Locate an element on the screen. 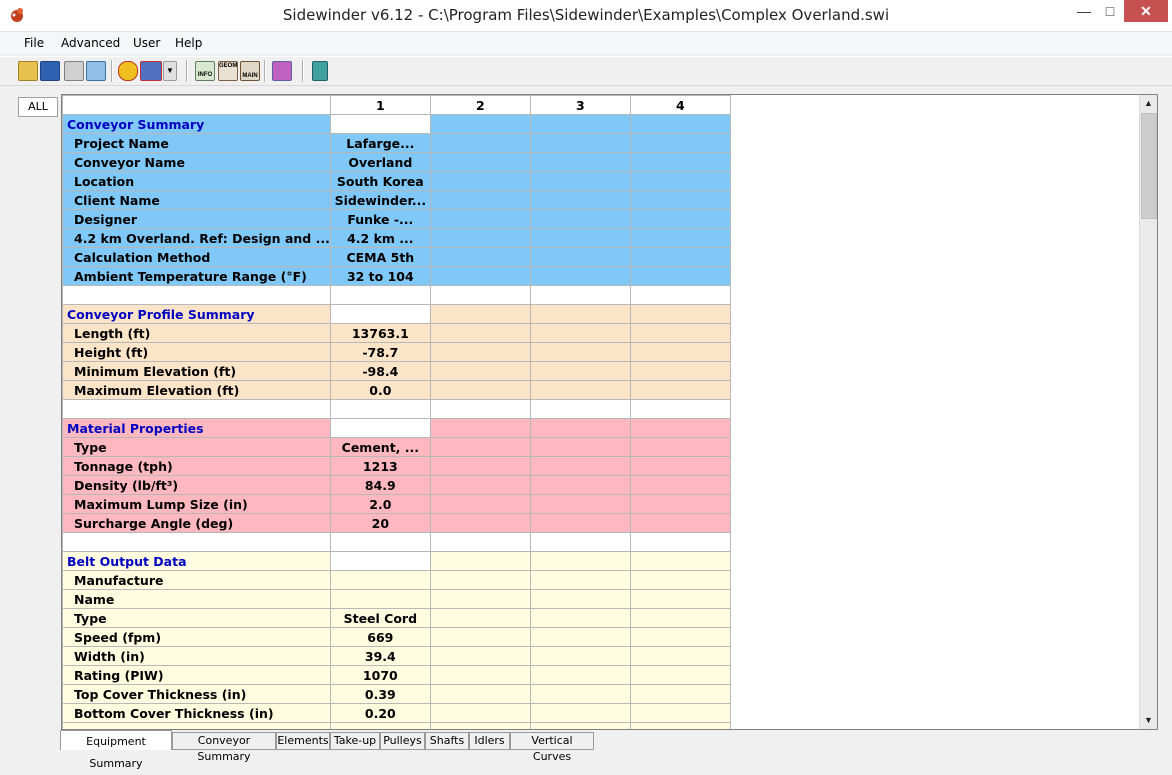  menu-file: File is located at coordinates (34, 43).